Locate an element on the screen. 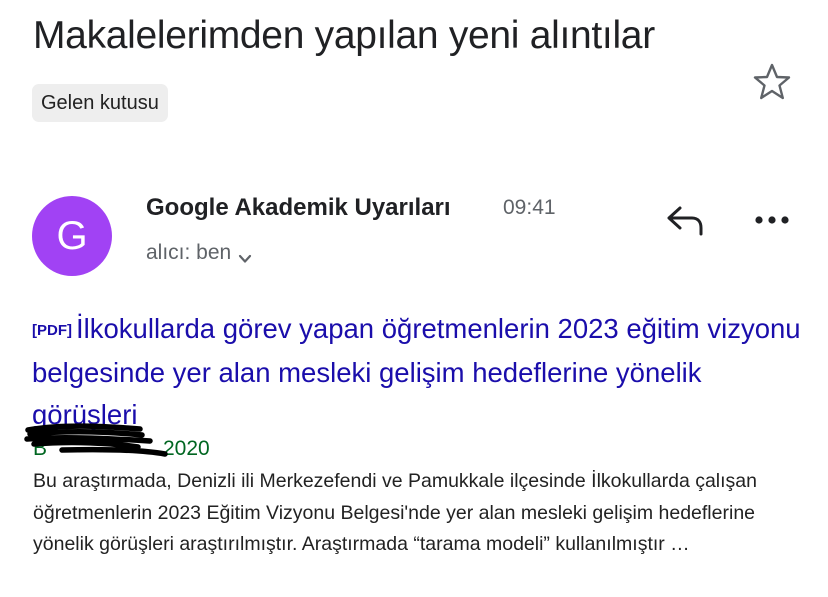 Image resolution: width=828 pixels, height=597 pixels. star-outline-icon is located at coordinates (772, 81).